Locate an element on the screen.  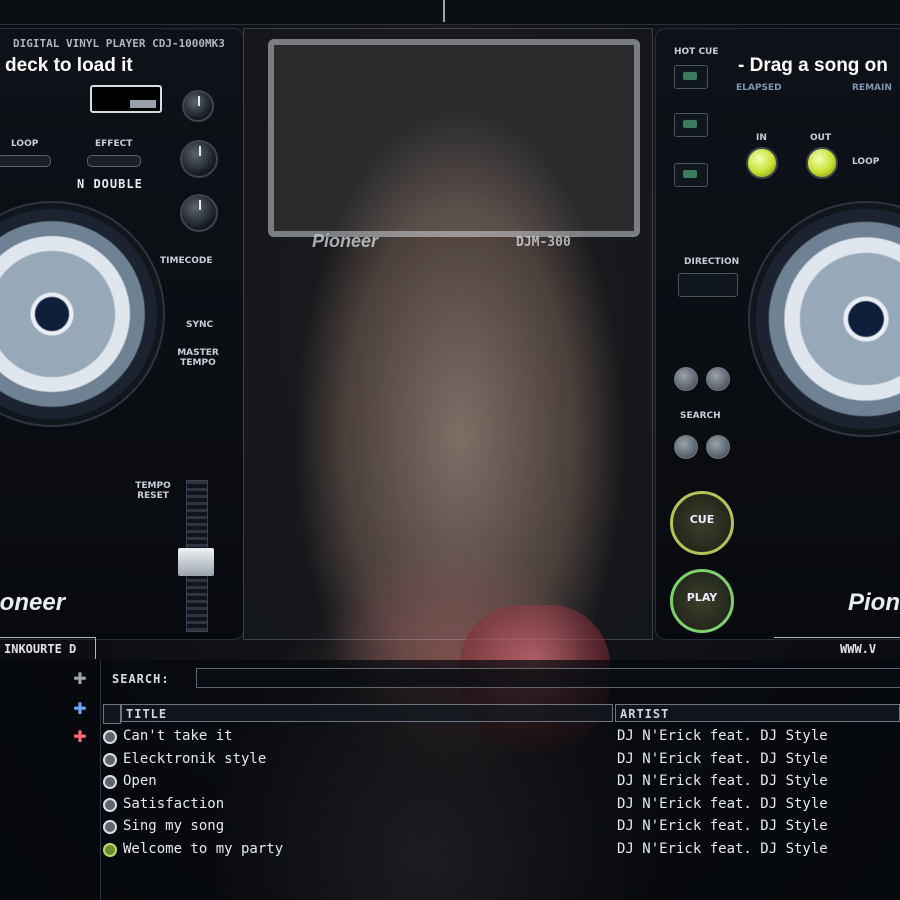
loop-out-button is located at coordinates (822, 163).